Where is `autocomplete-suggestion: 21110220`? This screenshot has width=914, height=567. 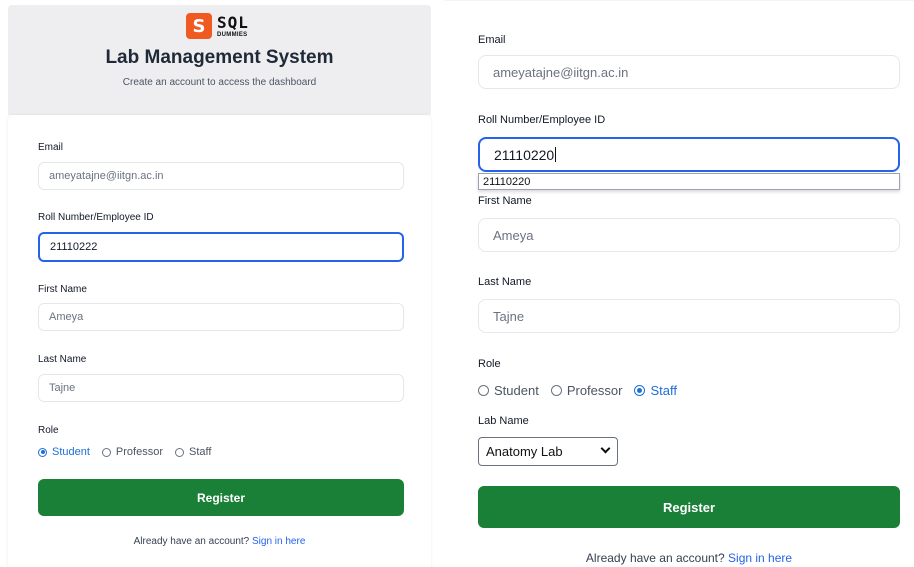 autocomplete-suggestion: 21110220 is located at coordinates (689, 181).